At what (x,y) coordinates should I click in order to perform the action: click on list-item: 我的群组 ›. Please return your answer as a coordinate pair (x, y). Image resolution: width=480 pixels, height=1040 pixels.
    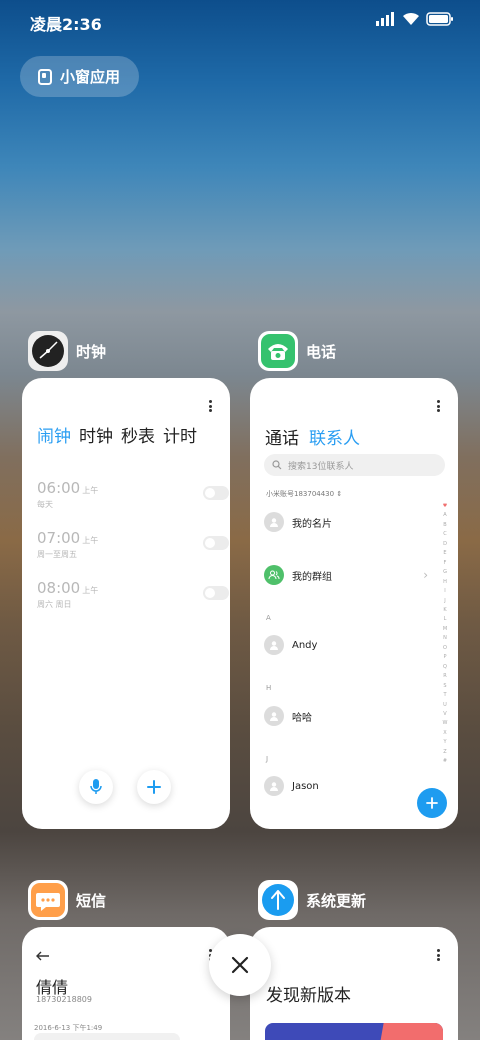
    Looking at the image, I should click on (346, 575).